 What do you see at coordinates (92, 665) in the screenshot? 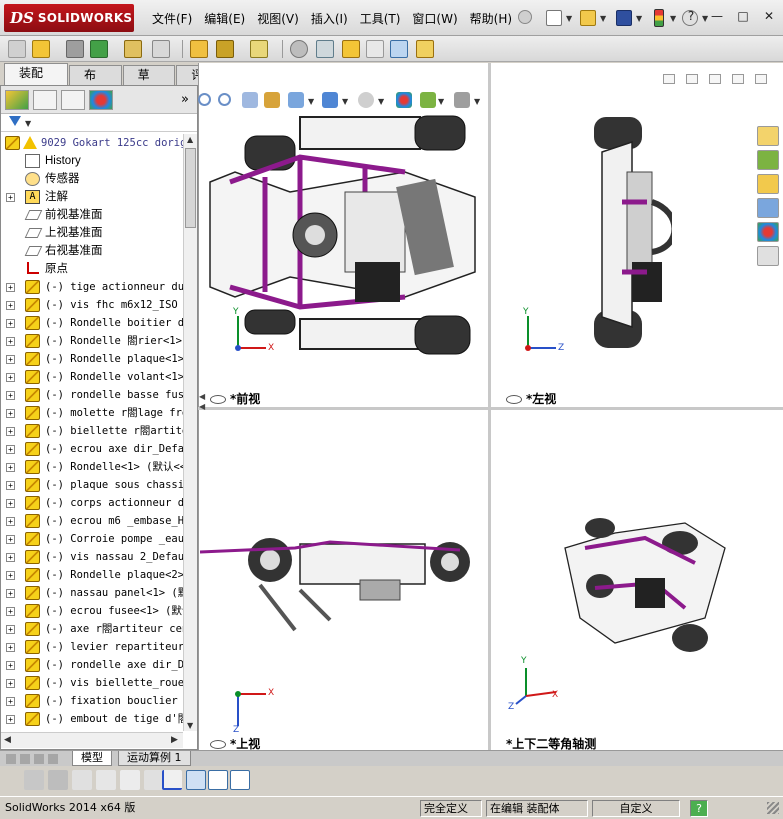
I see `tree-item-component: + (-) rondelle axe dir_De` at bounding box center [92, 665].